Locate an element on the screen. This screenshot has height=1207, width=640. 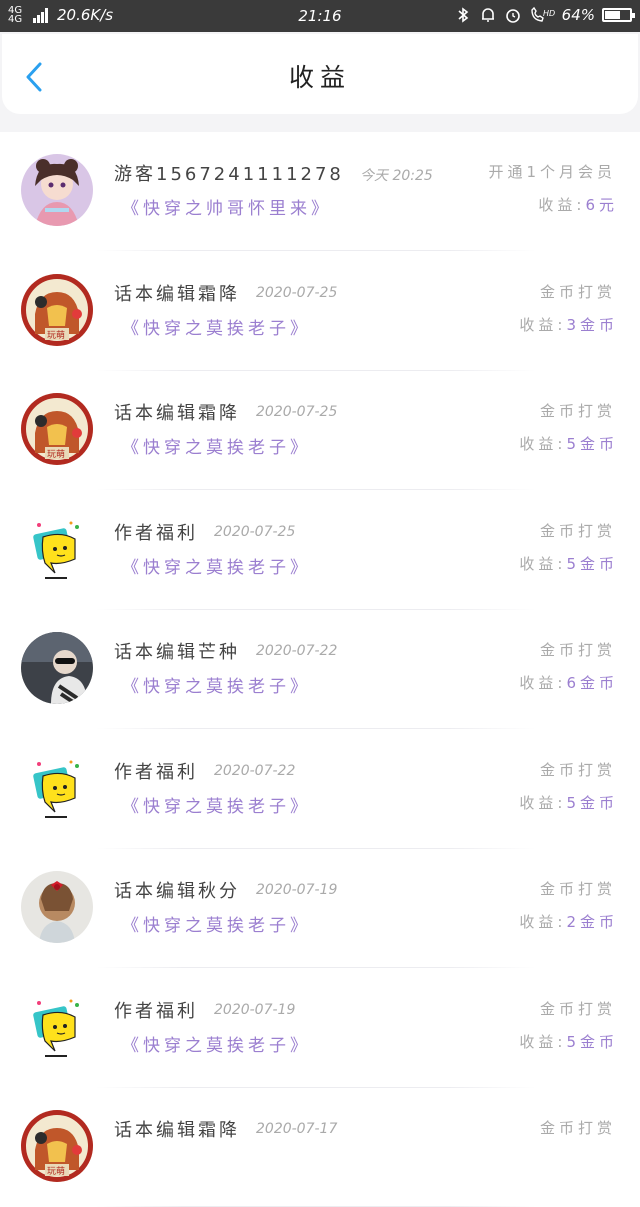
bluetooth-icon is located at coordinates (463, 15).